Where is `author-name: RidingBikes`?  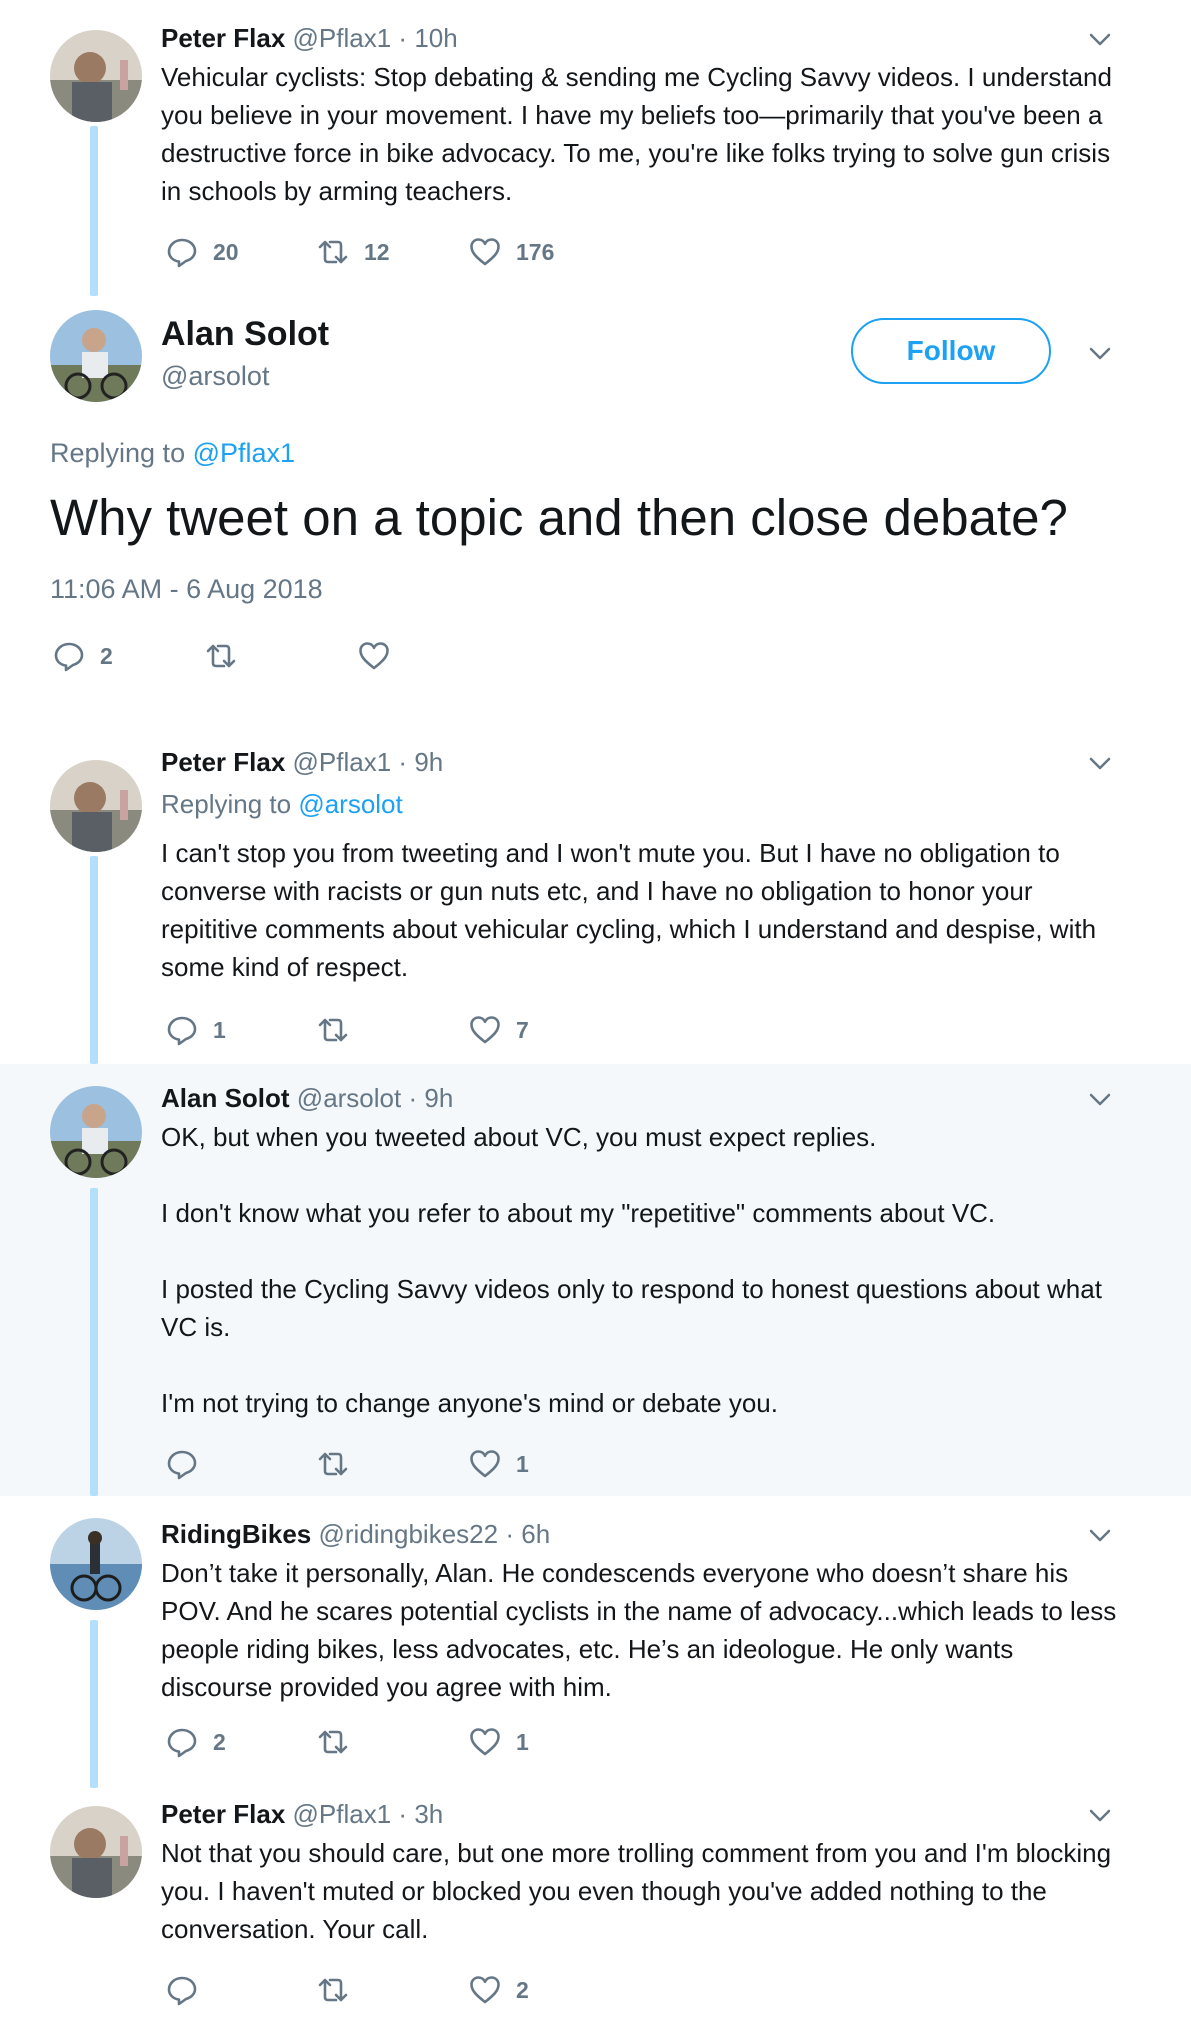 author-name: RidingBikes is located at coordinates (236, 1534).